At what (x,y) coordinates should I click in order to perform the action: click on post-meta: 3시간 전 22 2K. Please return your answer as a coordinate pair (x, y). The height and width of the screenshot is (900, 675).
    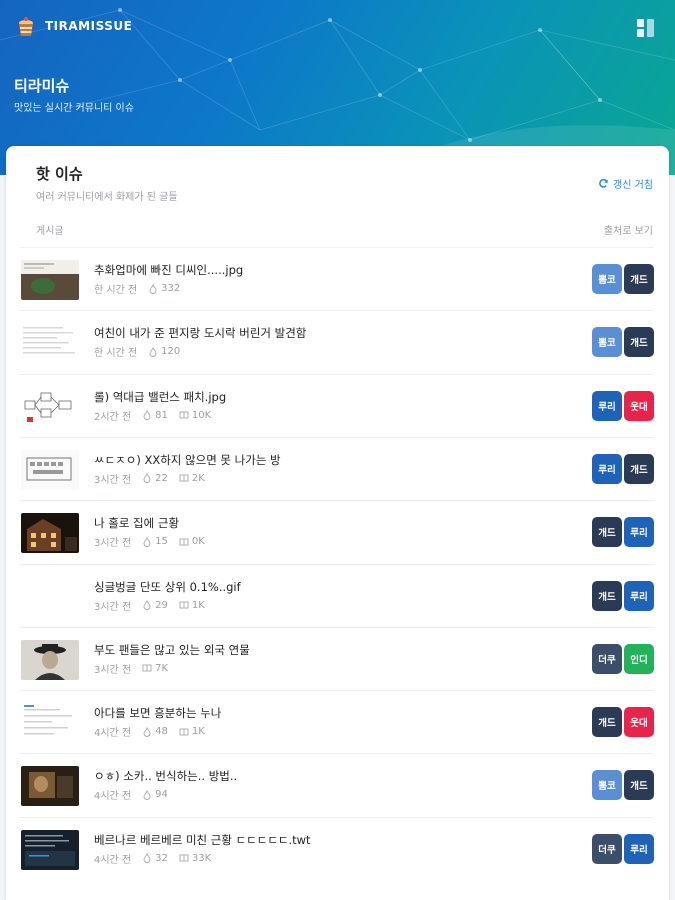
    Looking at the image, I should click on (149, 478).